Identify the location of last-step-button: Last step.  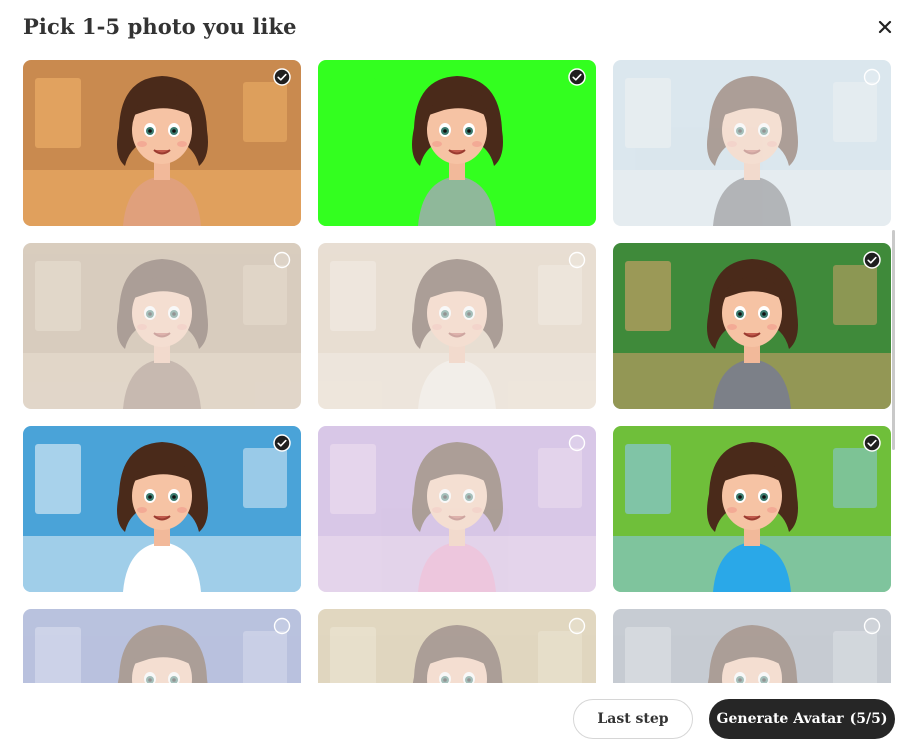
(633, 719).